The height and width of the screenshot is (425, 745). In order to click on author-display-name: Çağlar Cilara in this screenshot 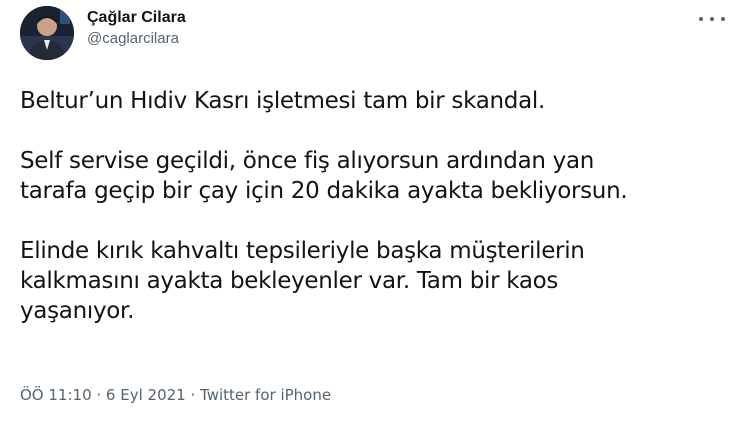, I will do `click(136, 18)`.